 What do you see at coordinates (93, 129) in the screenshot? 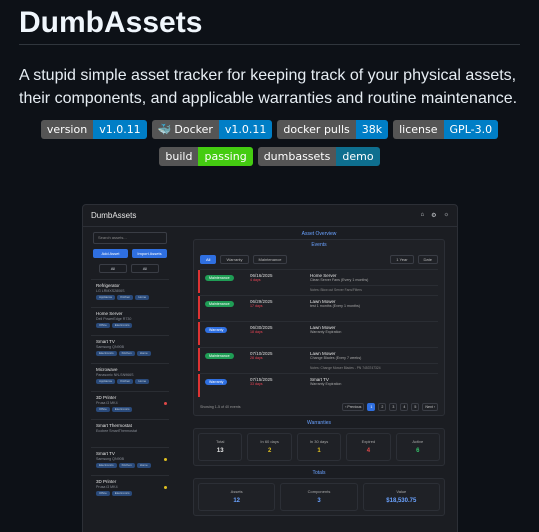
I see `badge-version: version v1.0.11` at bounding box center [93, 129].